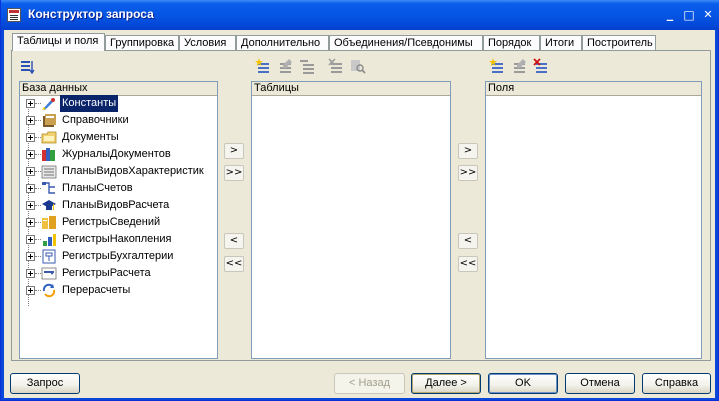 The image size is (719, 401). What do you see at coordinates (468, 151) in the screenshot?
I see `add-field-button: >` at bounding box center [468, 151].